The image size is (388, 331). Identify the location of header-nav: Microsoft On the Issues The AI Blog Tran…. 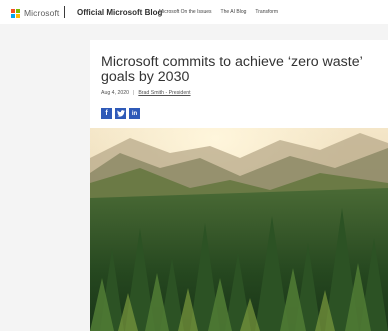
(218, 12).